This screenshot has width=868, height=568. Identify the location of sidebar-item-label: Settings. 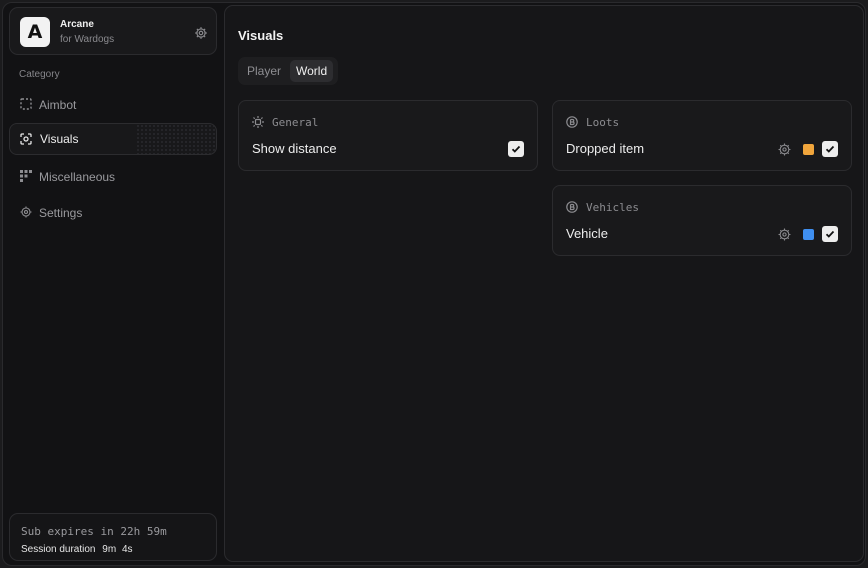
(61, 213).